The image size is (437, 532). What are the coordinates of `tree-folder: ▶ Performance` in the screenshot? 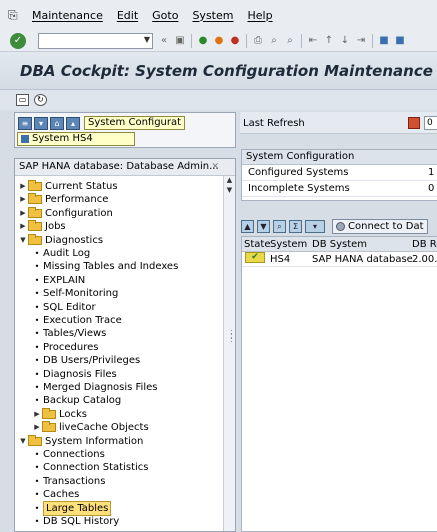 It's located at (63, 199).